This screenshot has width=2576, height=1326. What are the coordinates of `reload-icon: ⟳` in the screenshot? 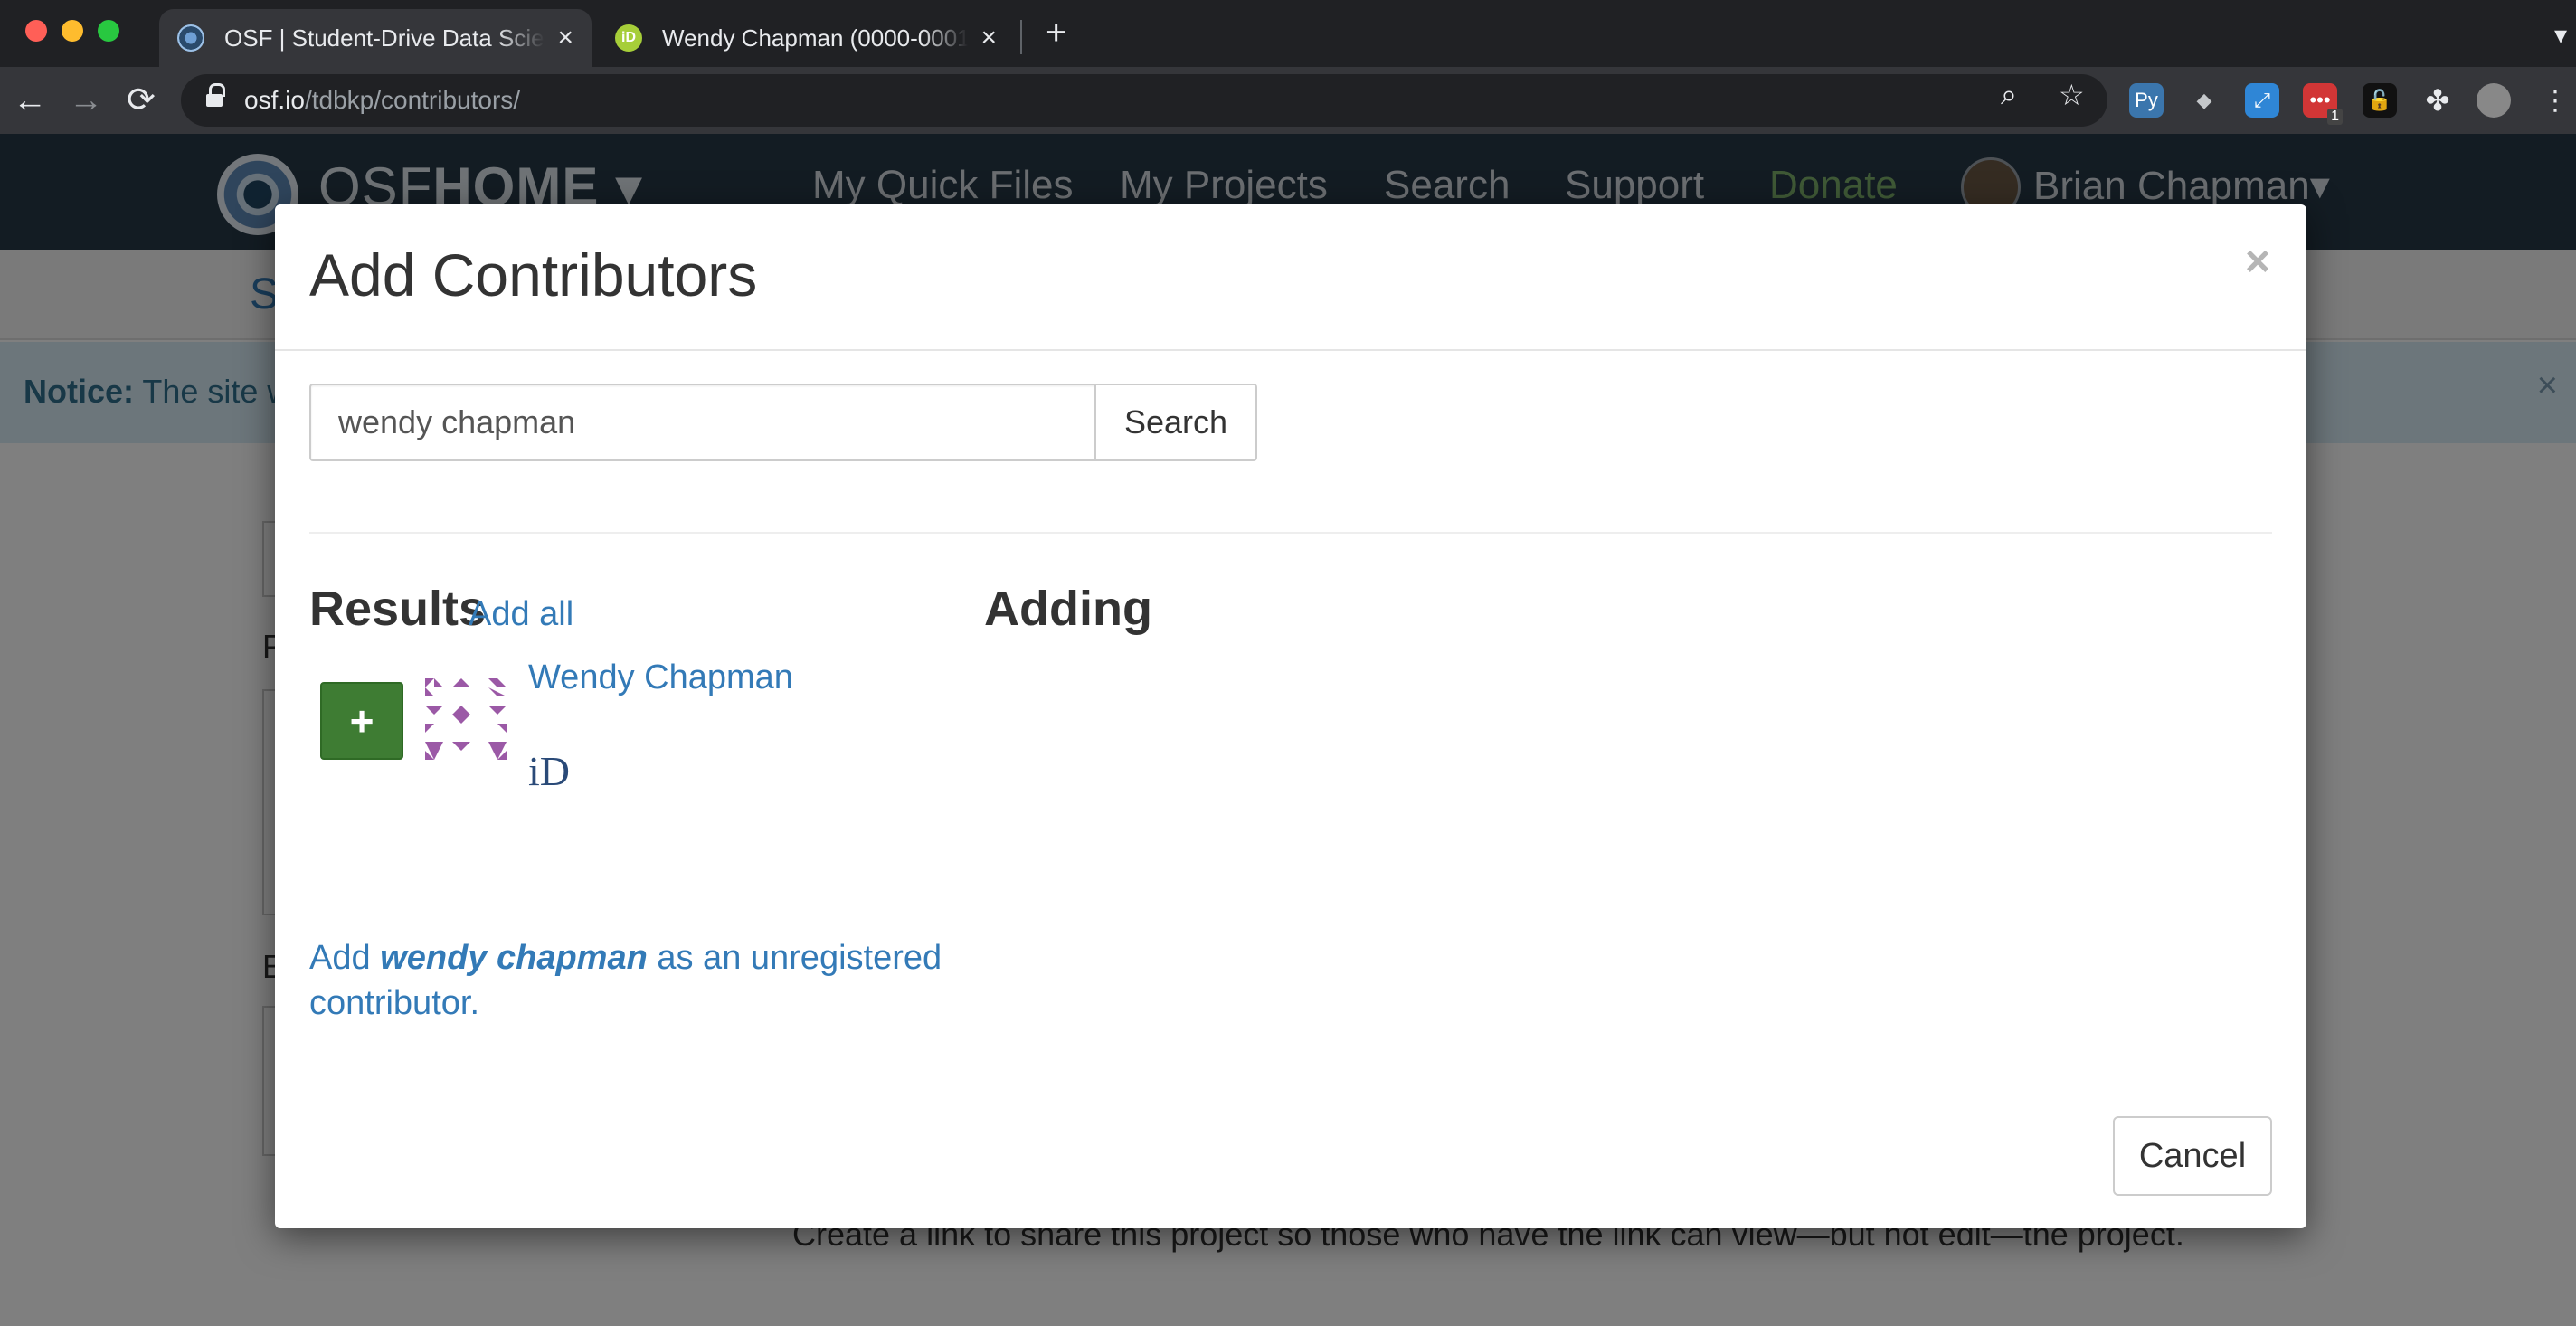 It's located at (142, 100).